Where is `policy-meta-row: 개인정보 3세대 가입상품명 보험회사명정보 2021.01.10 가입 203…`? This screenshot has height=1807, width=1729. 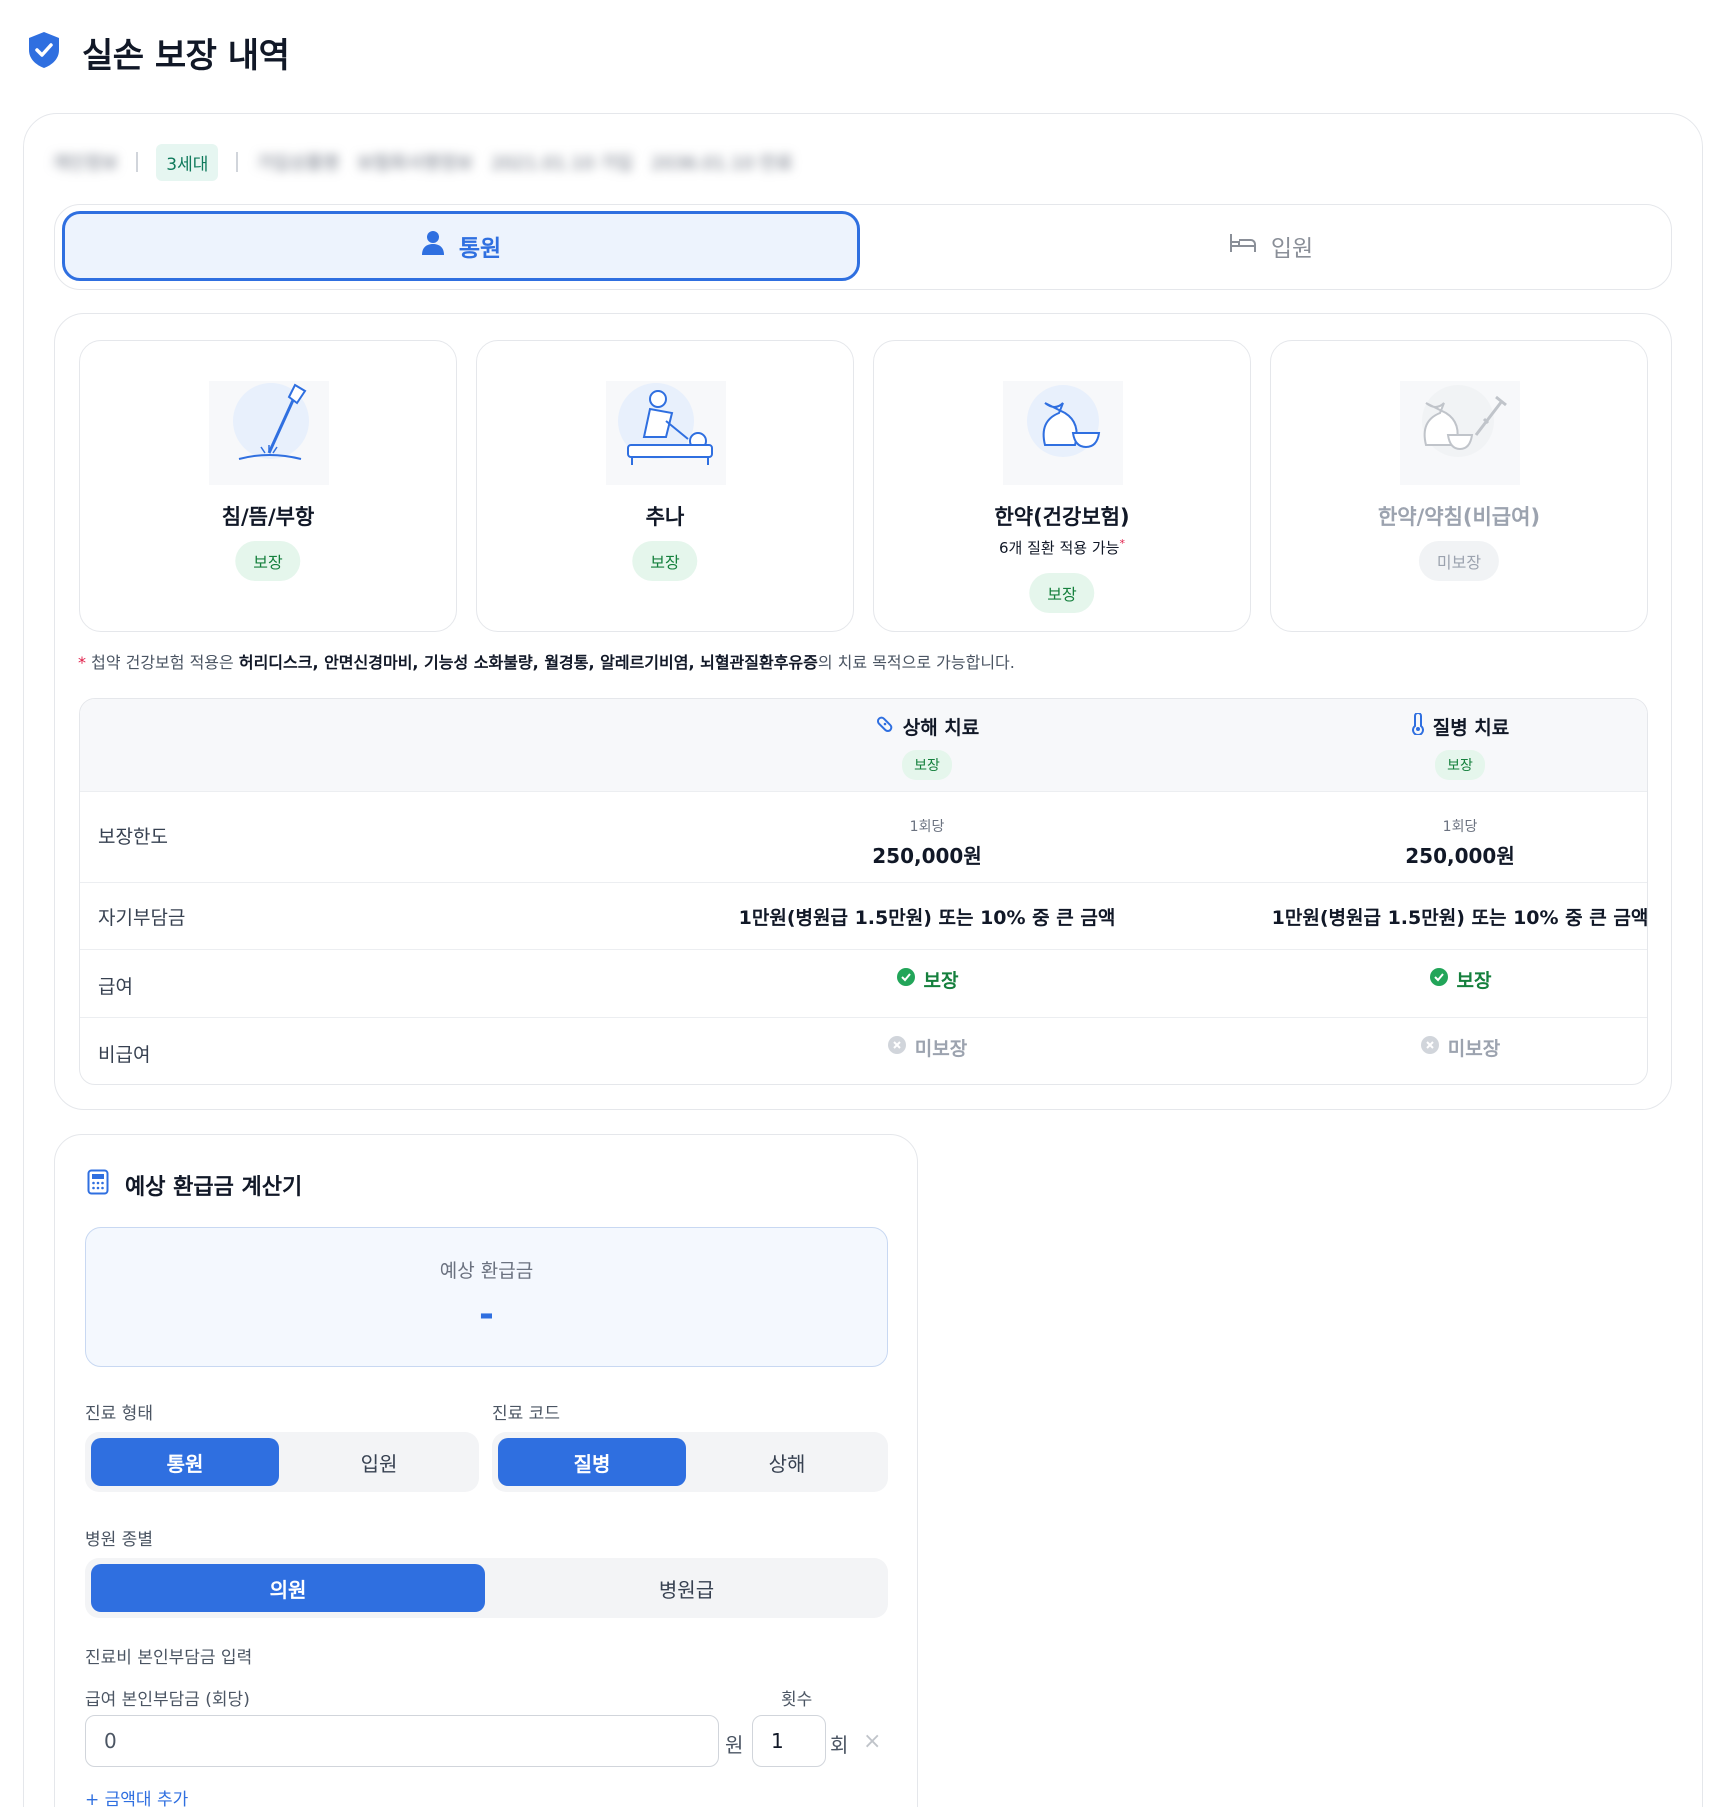 policy-meta-row: 개인정보 3세대 가입상품명 보험회사명정보 2021.01.10 가입 203… is located at coordinates (422, 162).